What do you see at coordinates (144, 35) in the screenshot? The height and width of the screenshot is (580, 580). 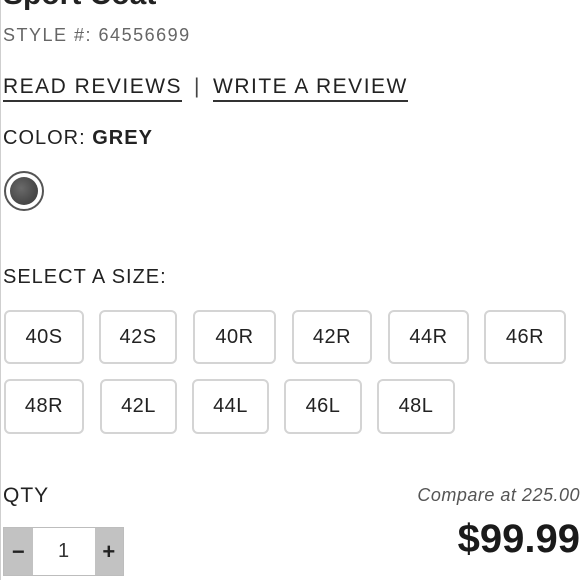 I see `style-number: 64556699` at bounding box center [144, 35].